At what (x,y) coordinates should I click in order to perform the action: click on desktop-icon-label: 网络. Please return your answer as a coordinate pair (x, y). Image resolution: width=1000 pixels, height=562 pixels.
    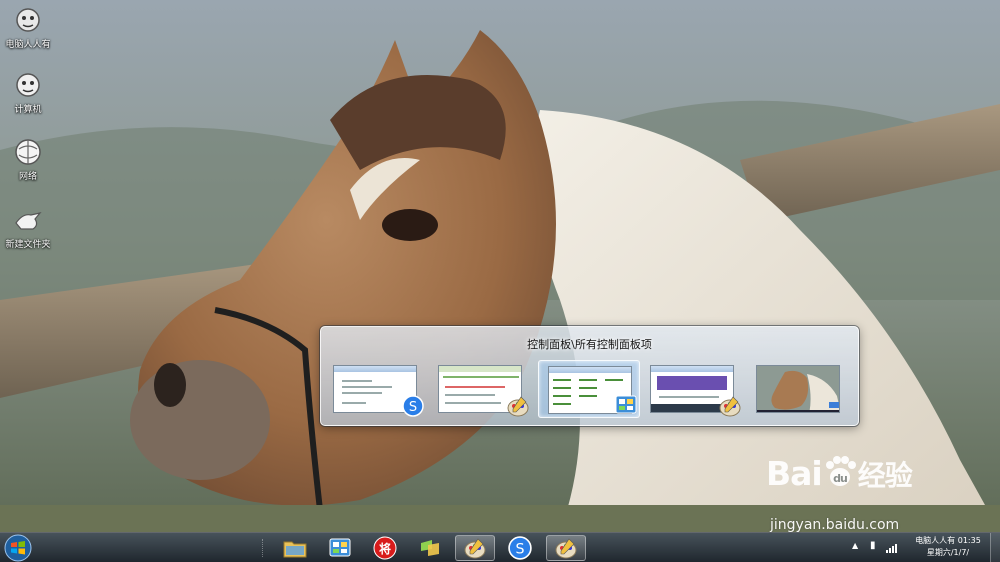
    Looking at the image, I should click on (27, 177).